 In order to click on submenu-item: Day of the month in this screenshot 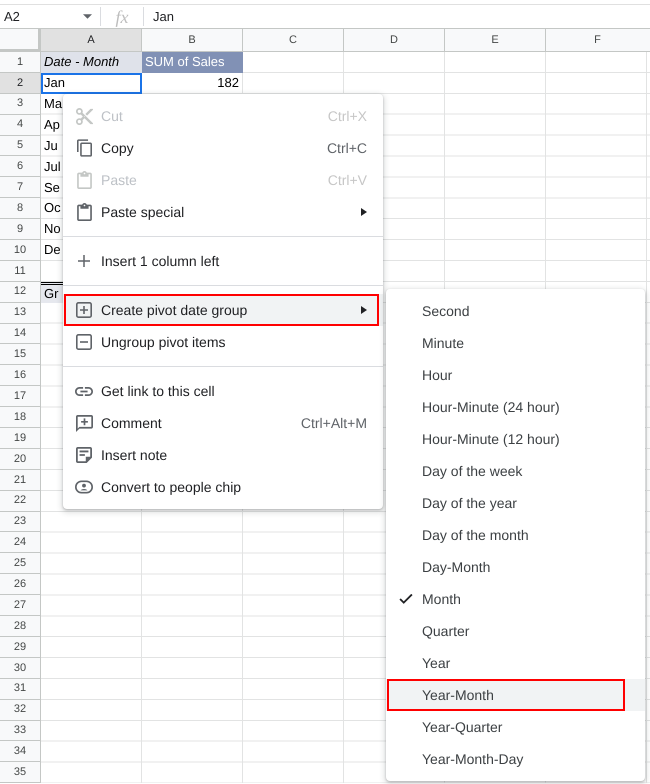, I will do `click(515, 535)`.